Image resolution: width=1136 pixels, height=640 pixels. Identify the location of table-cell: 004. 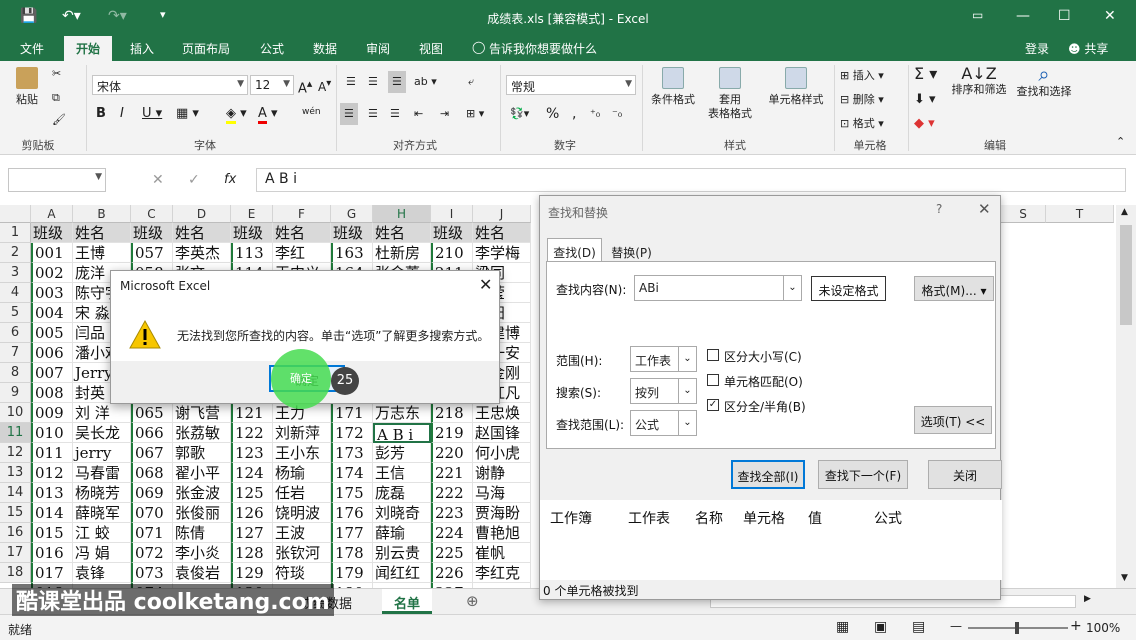
(52, 313).